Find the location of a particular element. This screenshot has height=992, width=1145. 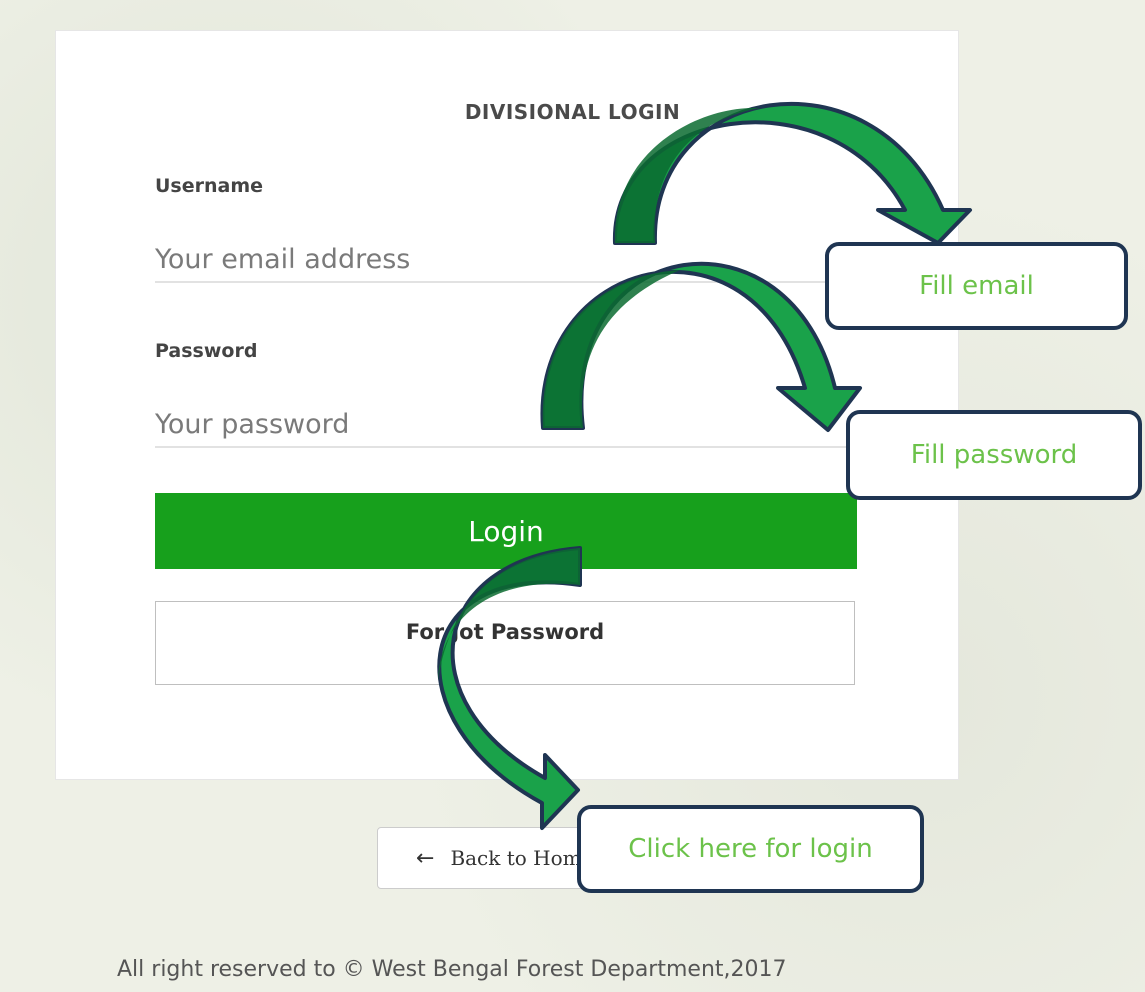

page-title: DIVISIONAL LOGIN is located at coordinates (572, 112).